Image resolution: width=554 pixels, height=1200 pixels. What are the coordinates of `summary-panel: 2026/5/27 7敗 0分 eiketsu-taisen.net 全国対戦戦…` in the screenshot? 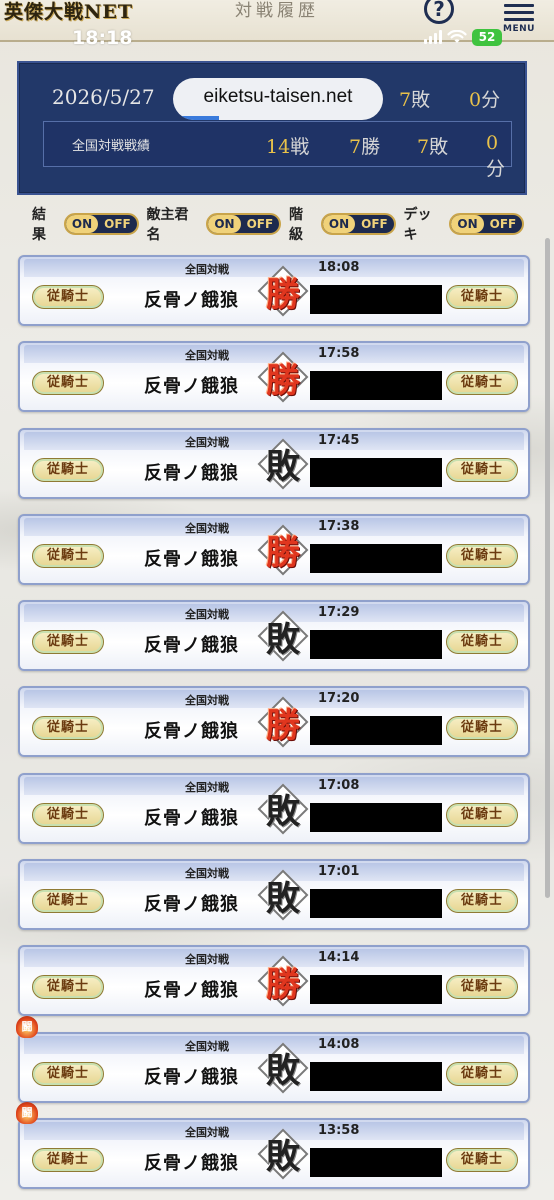 It's located at (272, 128).